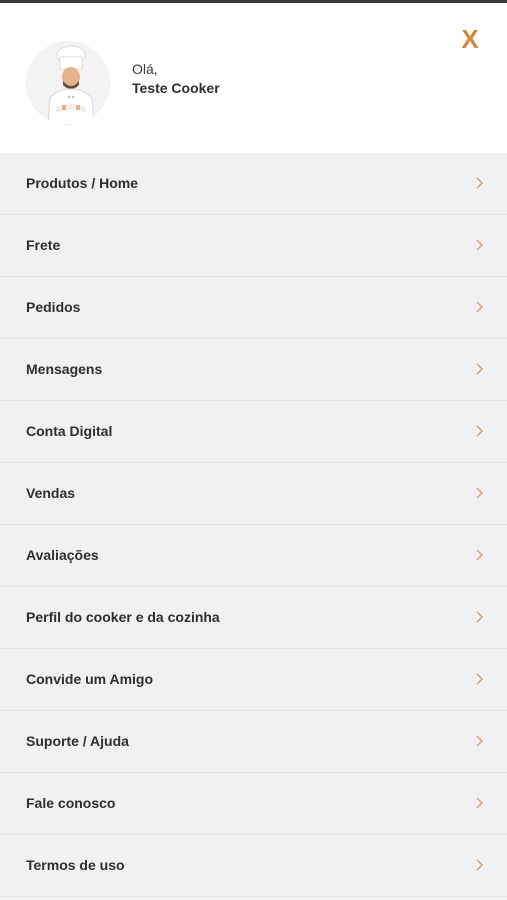 The height and width of the screenshot is (900, 507). What do you see at coordinates (123, 617) in the screenshot?
I see `menu-item-label: Perfil do cooker e da cozinha` at bounding box center [123, 617].